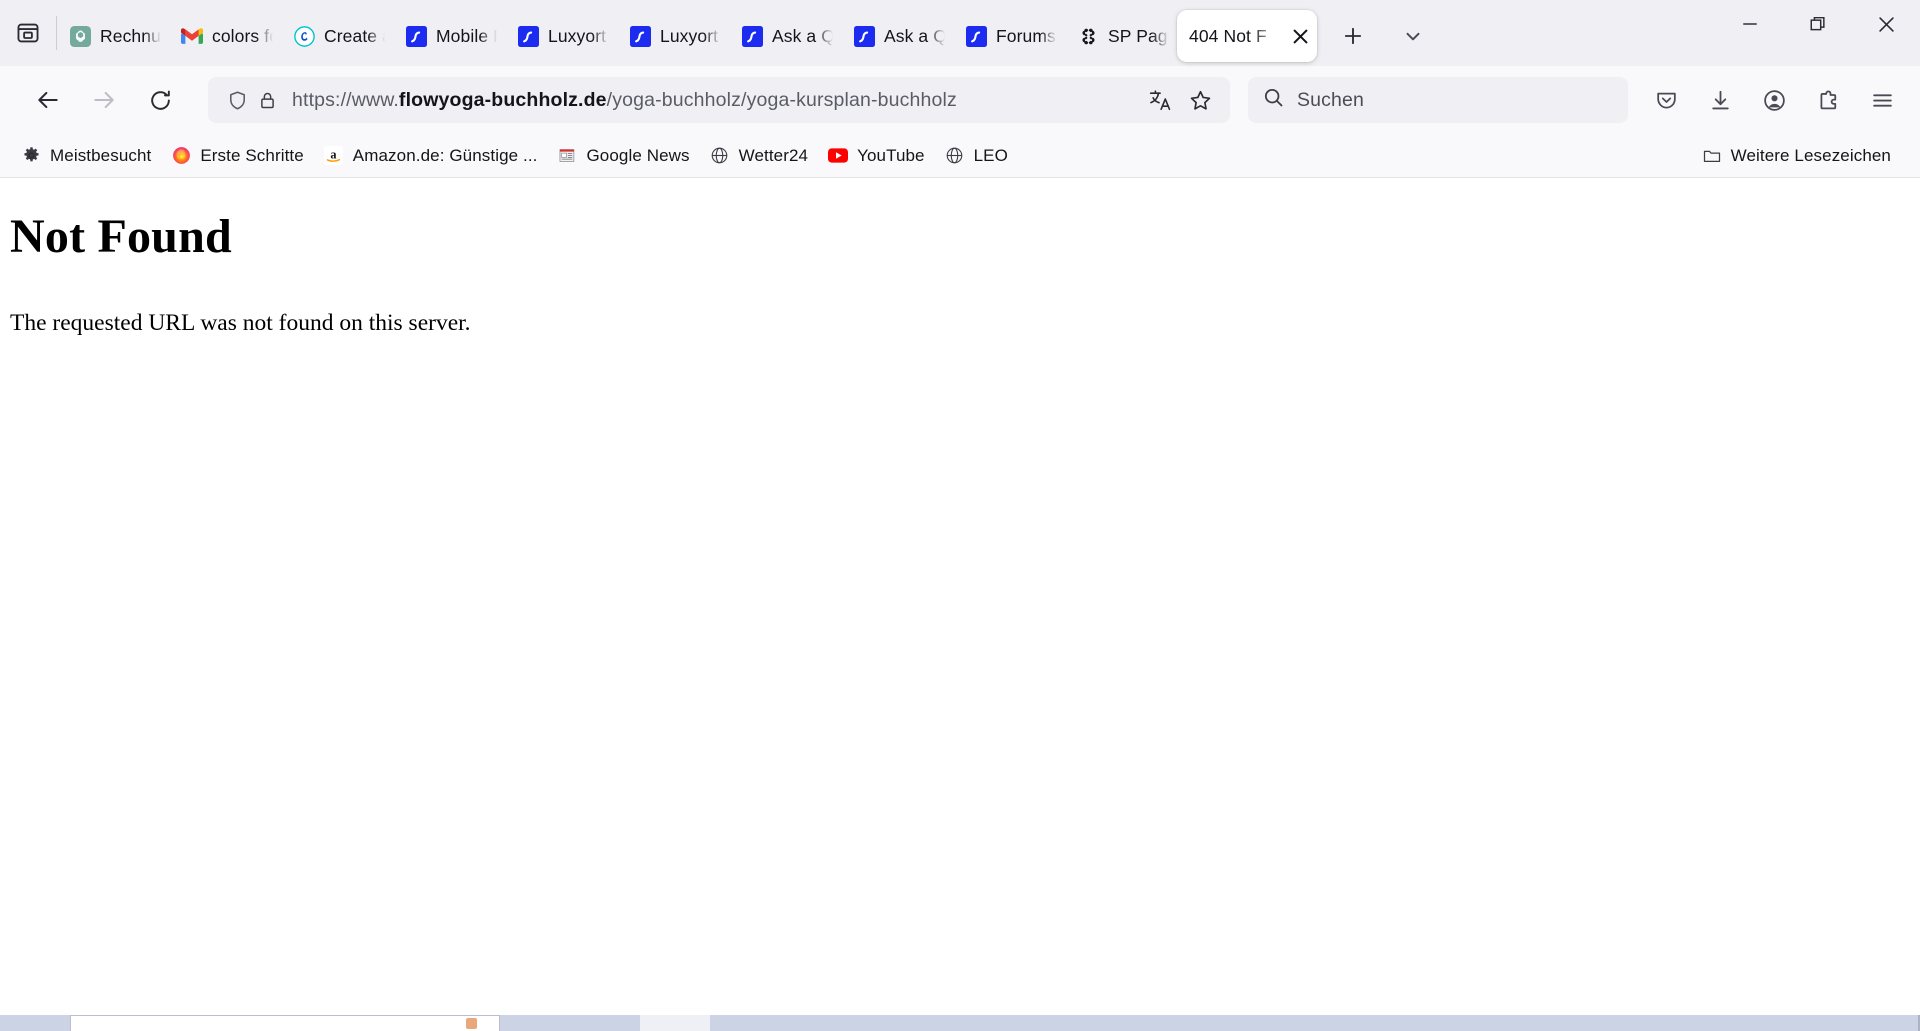 The height and width of the screenshot is (1031, 1920). What do you see at coordinates (1712, 156) in the screenshot?
I see `folder-icon` at bounding box center [1712, 156].